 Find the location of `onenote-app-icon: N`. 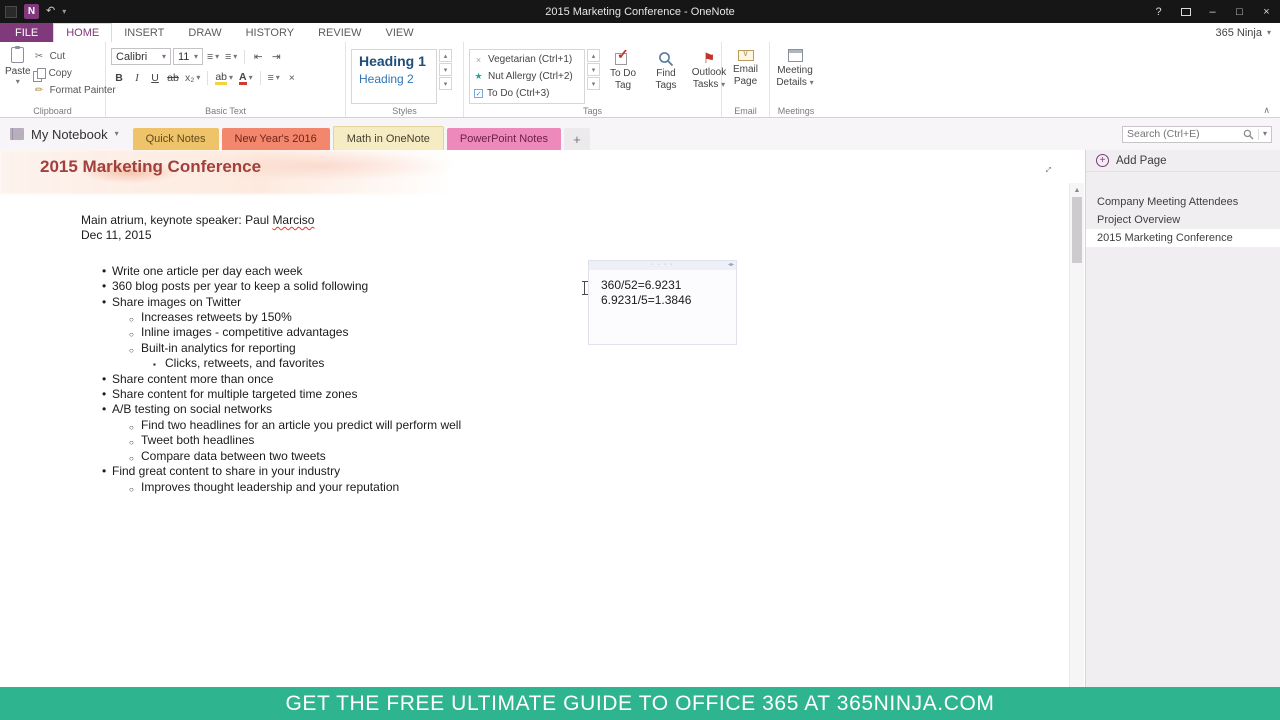

onenote-app-icon: N is located at coordinates (31, 11).